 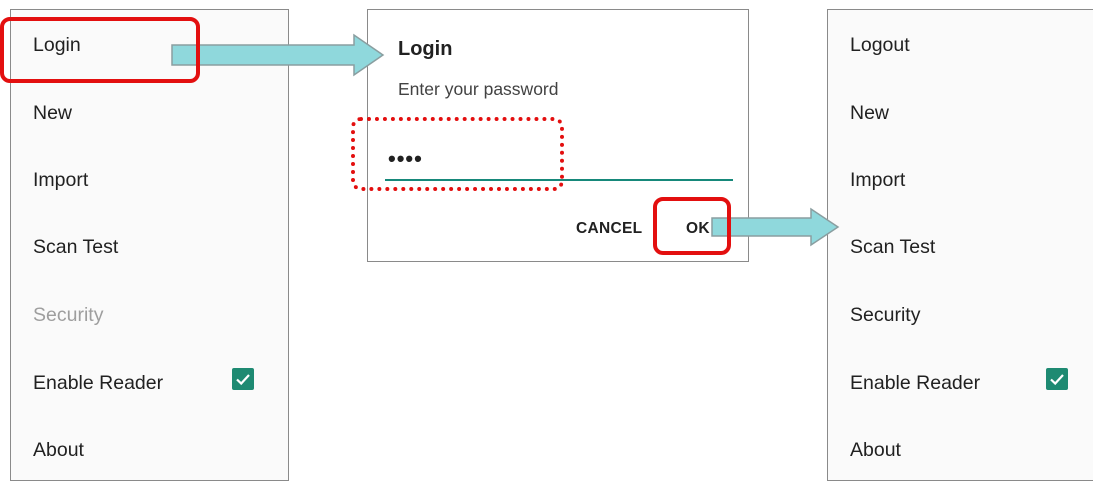 What do you see at coordinates (880, 45) in the screenshot?
I see `menu-item-logout: Logout` at bounding box center [880, 45].